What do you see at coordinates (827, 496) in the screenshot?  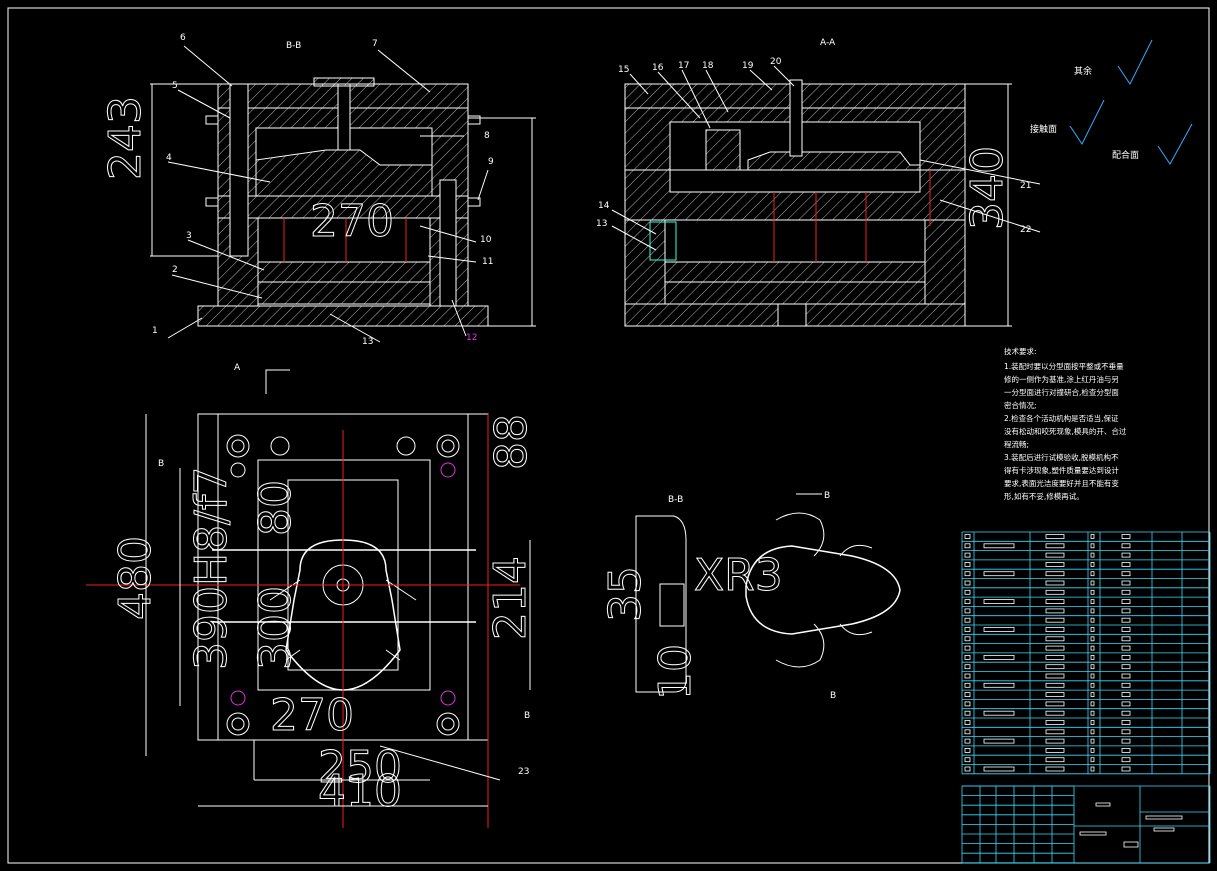 I see `part-letter-b-top: B` at bounding box center [827, 496].